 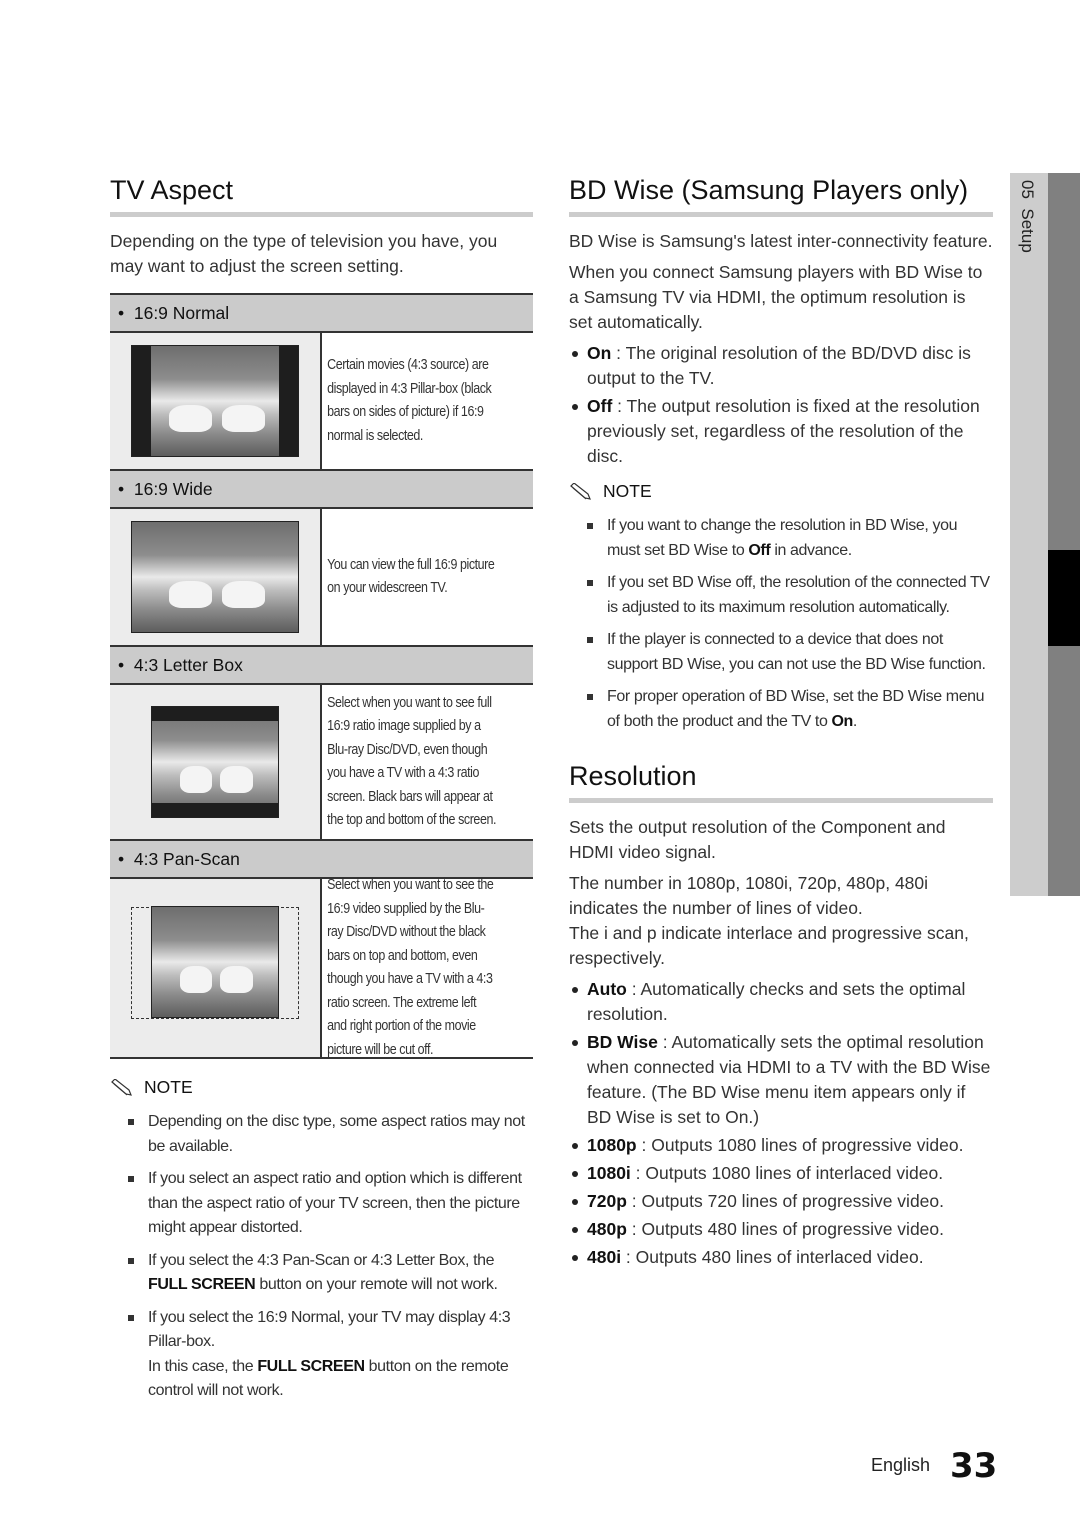 I want to click on option-label: 16:9 Normal, so click(x=181, y=313).